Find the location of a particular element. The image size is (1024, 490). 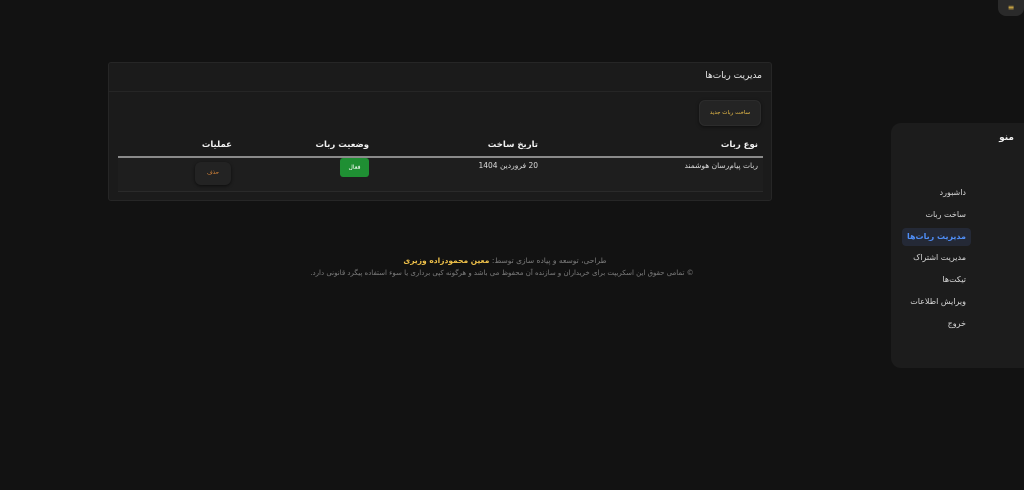

delete-button: حذف is located at coordinates (213, 173).